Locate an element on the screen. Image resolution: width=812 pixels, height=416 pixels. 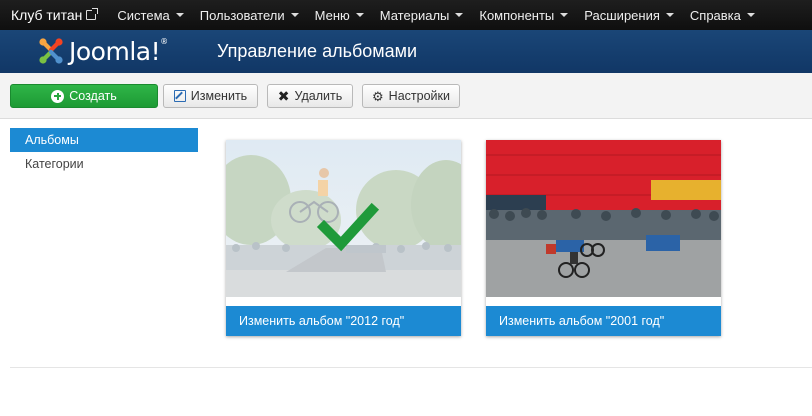
page-header: Joomla!® Управление альбомами is located at coordinates (406, 51).